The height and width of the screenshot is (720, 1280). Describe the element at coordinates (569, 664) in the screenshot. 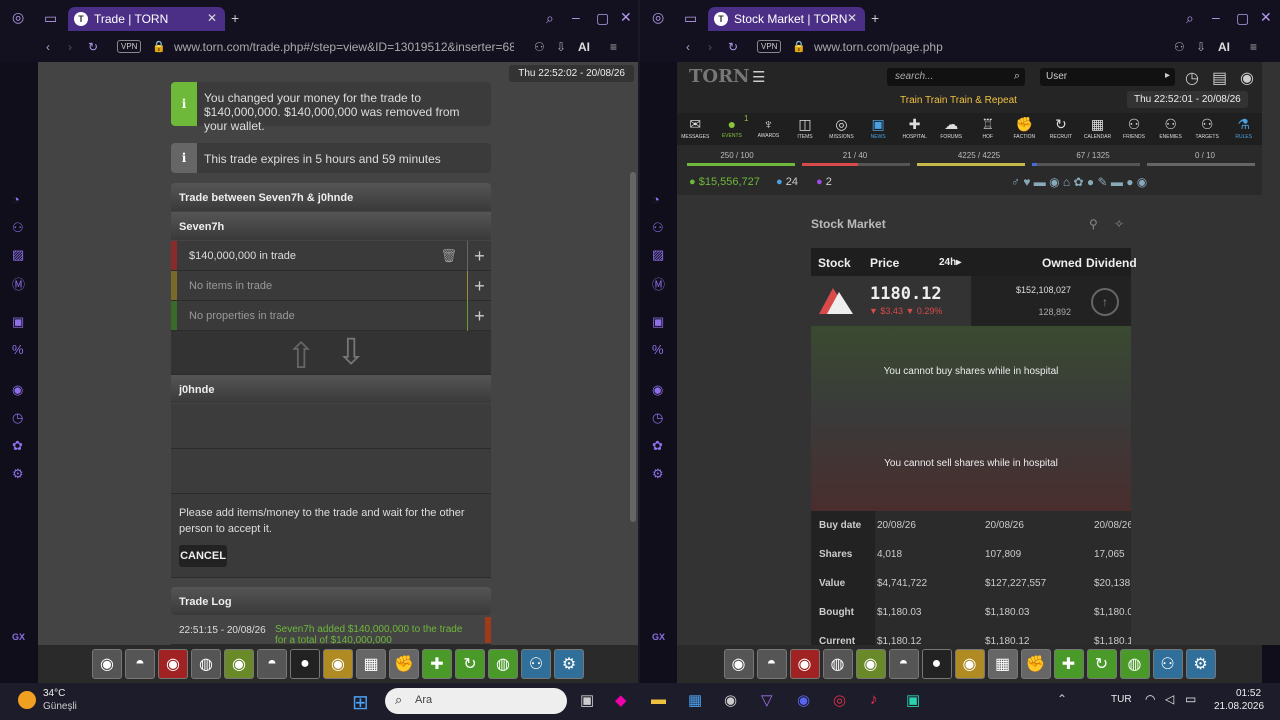

I see `dock-settings-icon: ⚙` at that location.